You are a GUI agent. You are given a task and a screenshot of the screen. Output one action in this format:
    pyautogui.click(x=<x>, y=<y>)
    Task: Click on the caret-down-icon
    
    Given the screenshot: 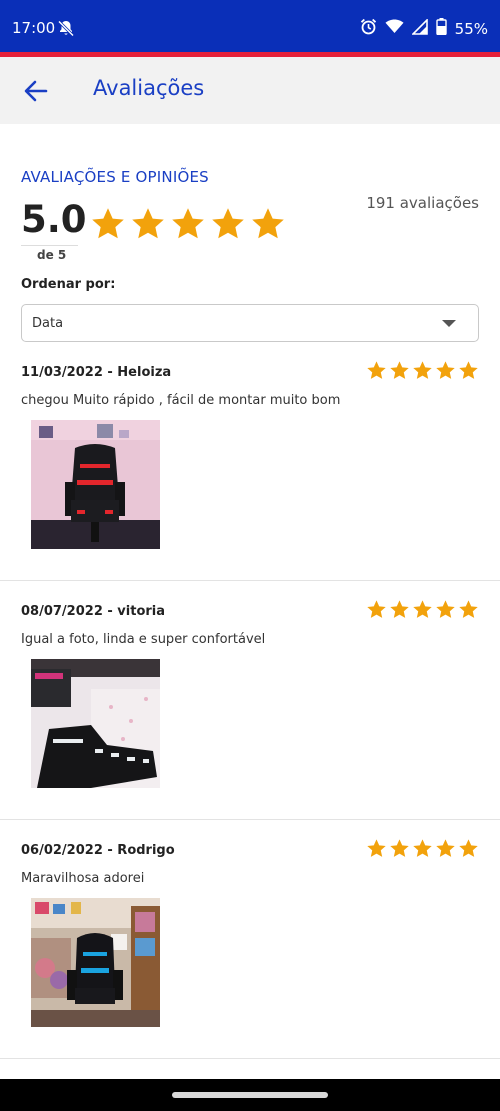 What is the action you would take?
    pyautogui.click(x=449, y=323)
    